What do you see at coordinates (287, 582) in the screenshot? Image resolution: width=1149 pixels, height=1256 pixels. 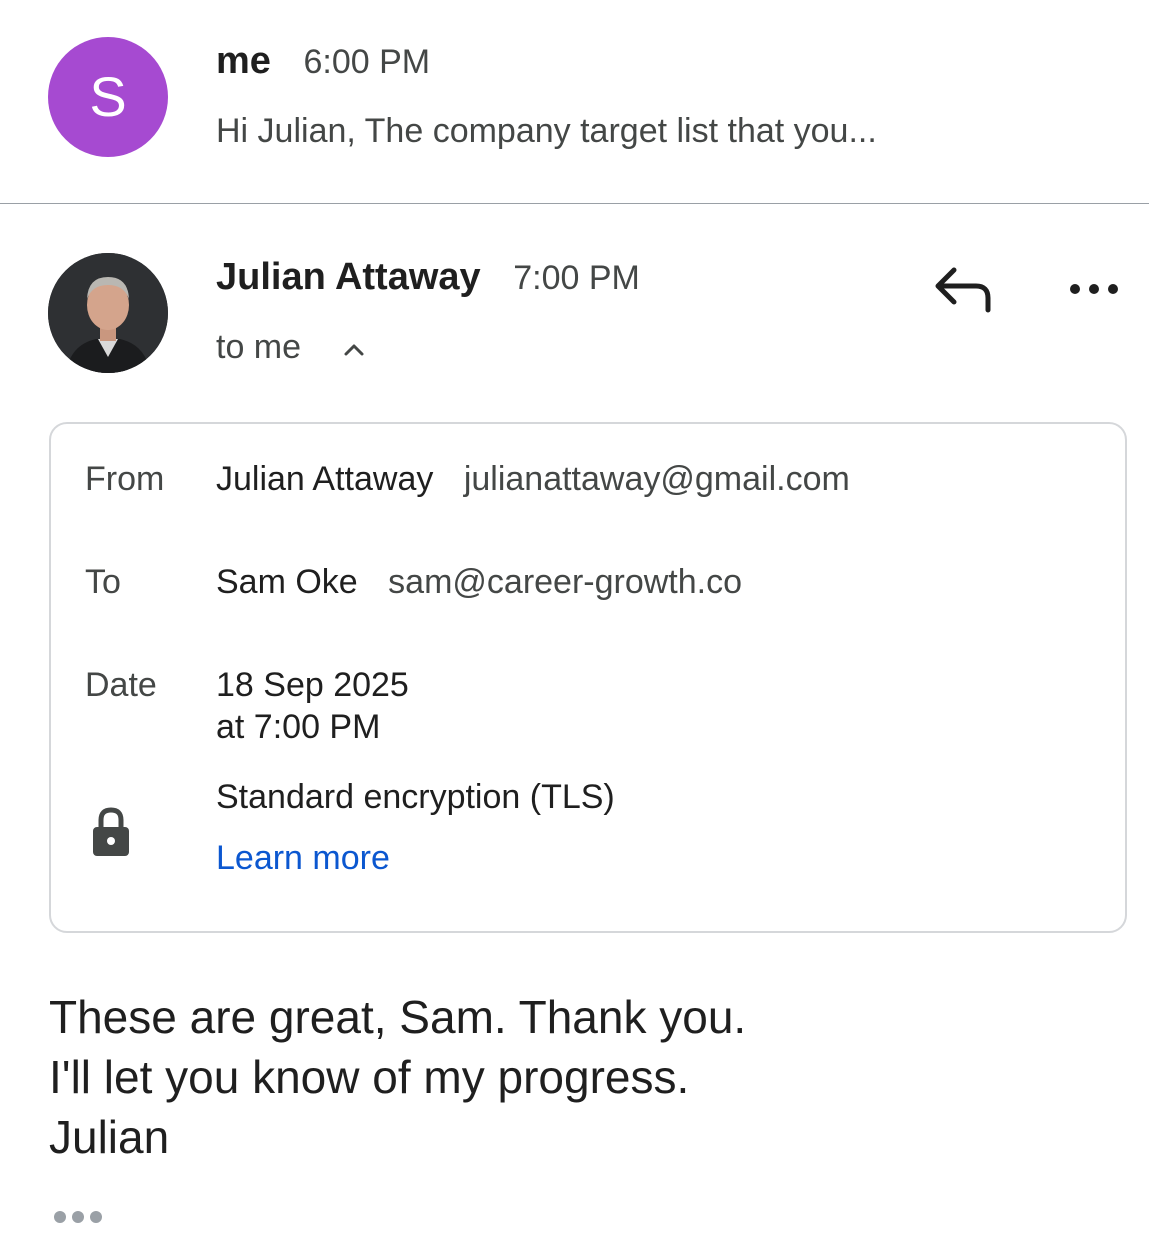 I see `to-name: Sam Oke` at bounding box center [287, 582].